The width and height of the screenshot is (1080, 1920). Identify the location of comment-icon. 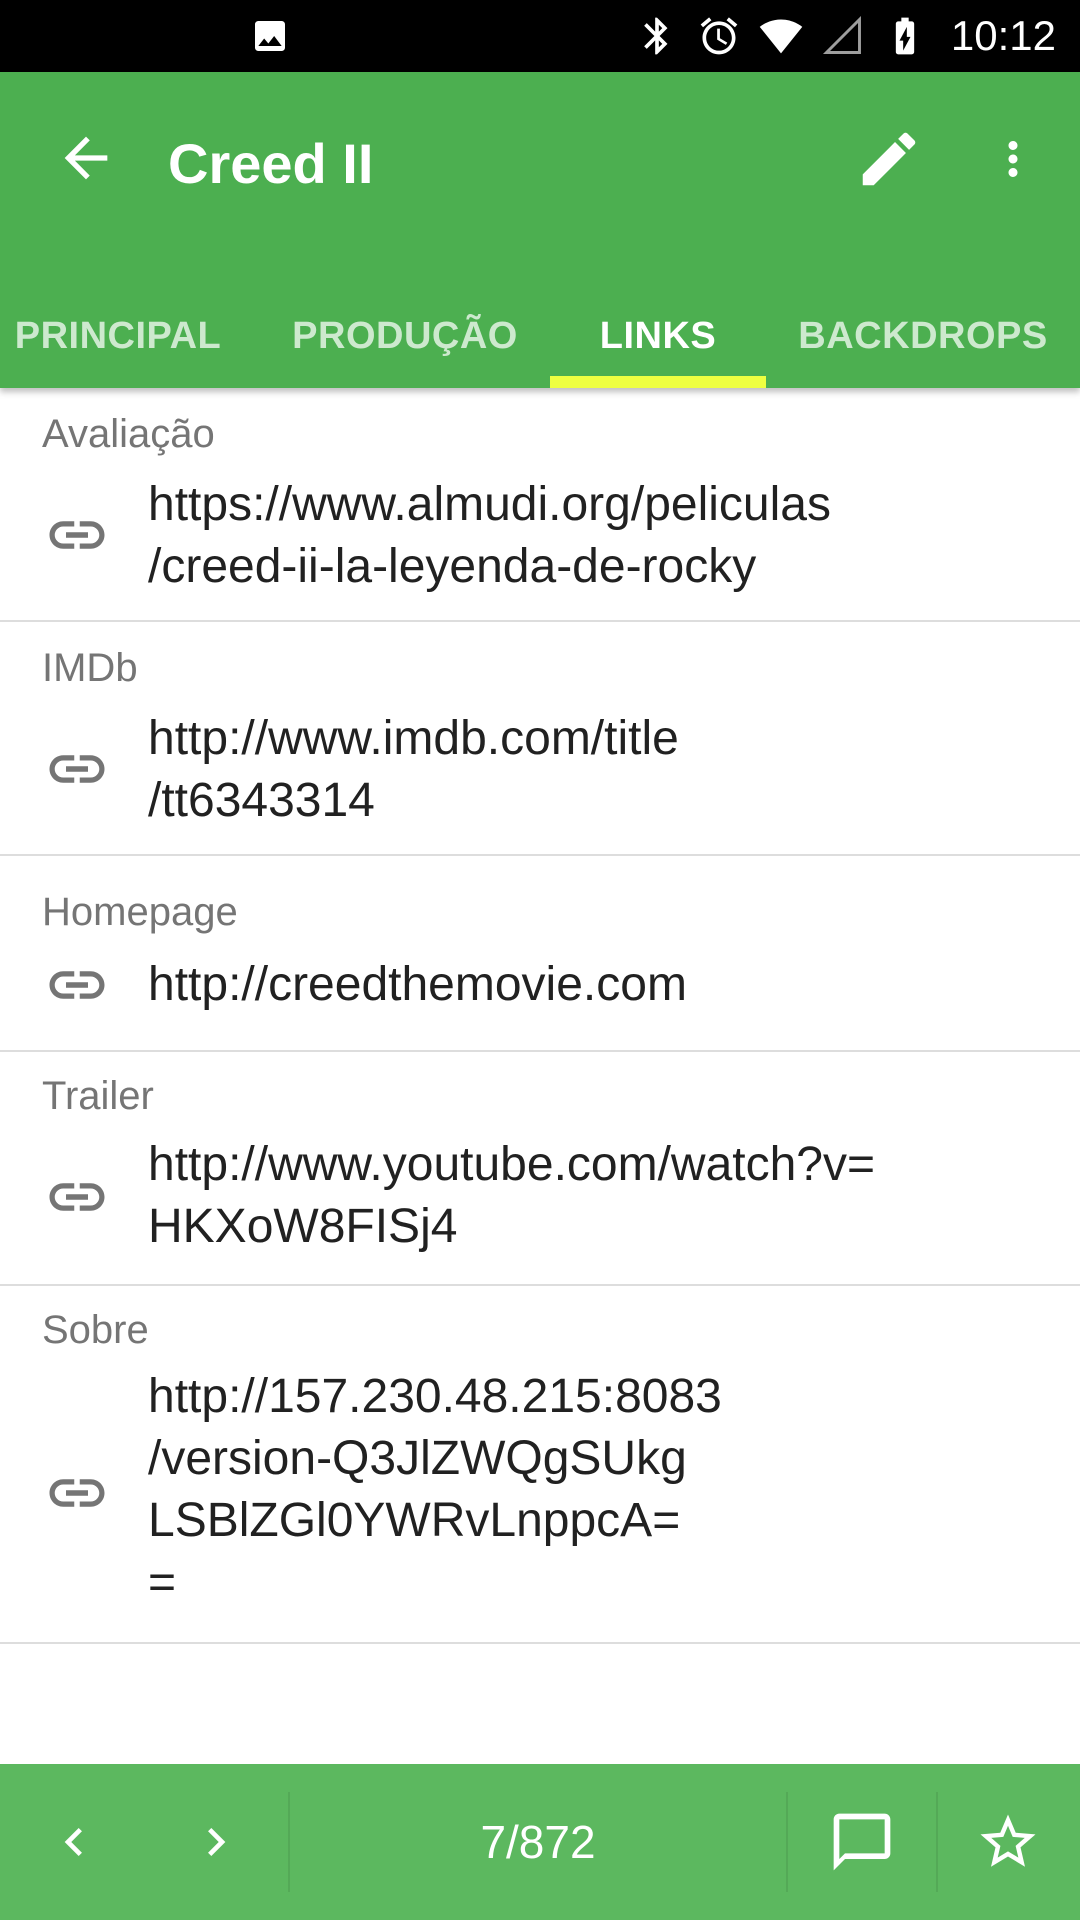
(862, 1842).